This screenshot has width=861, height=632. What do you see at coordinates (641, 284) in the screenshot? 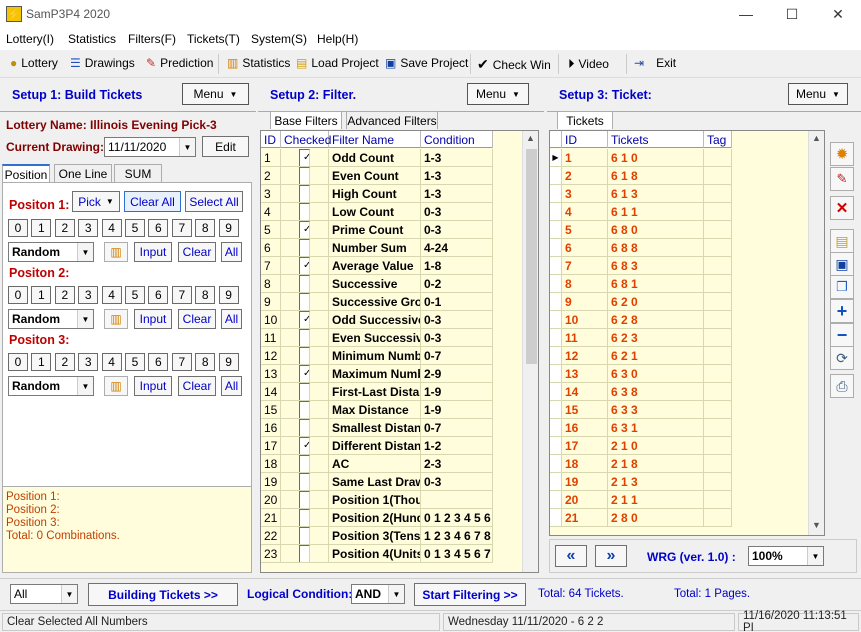
I see `table-row: 86 8 1` at bounding box center [641, 284].